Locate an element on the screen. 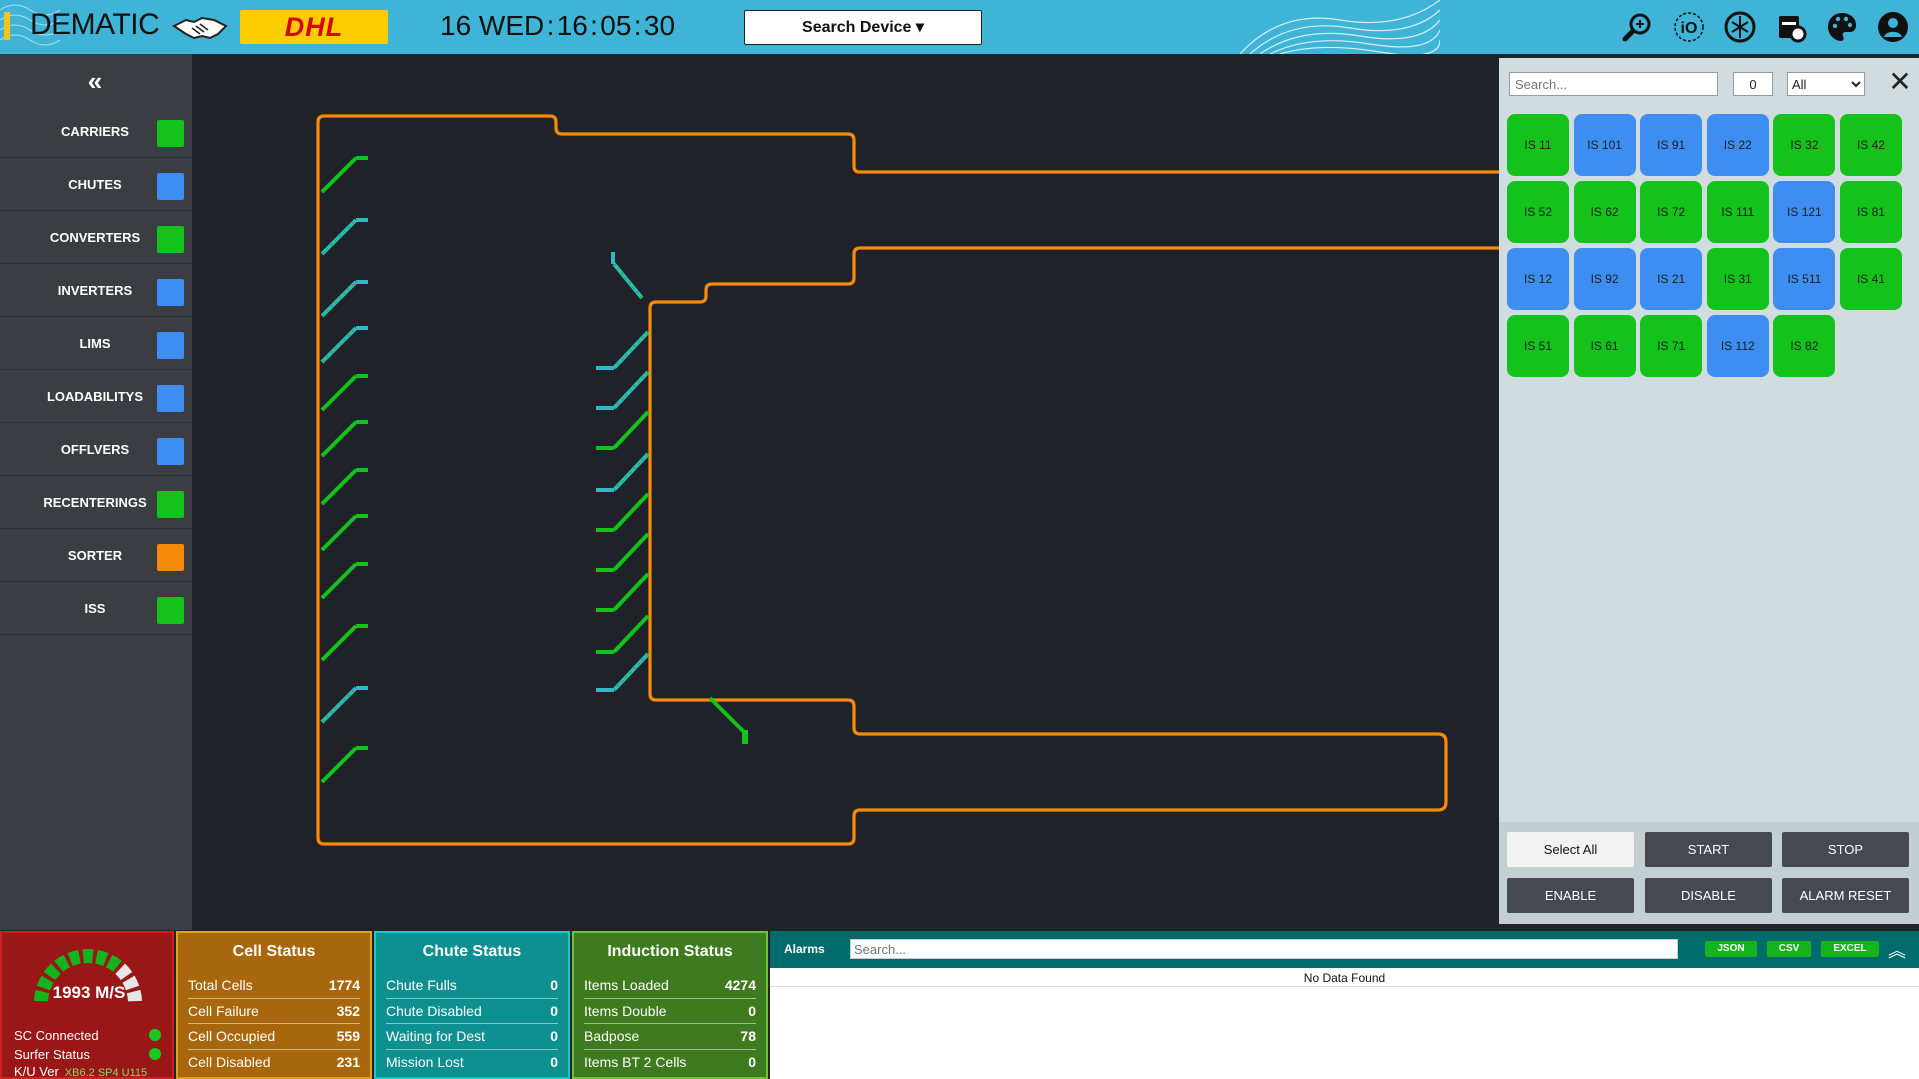  export-excel-button: EXCEL is located at coordinates (1850, 949).